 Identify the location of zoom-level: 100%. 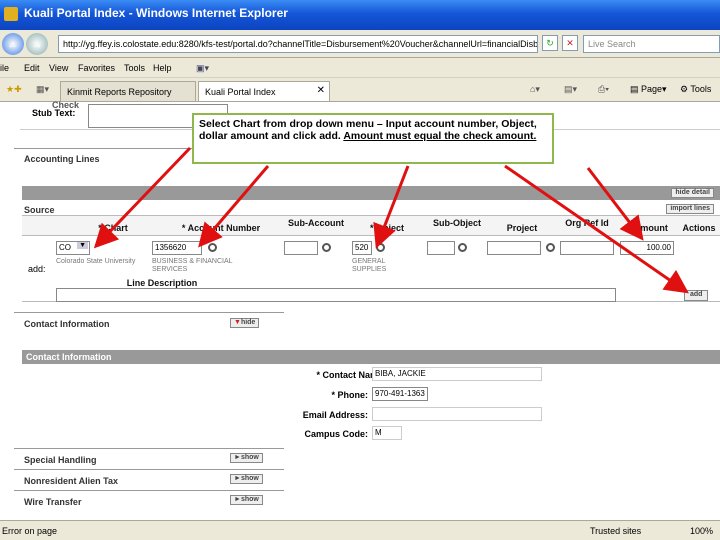
(701, 531).